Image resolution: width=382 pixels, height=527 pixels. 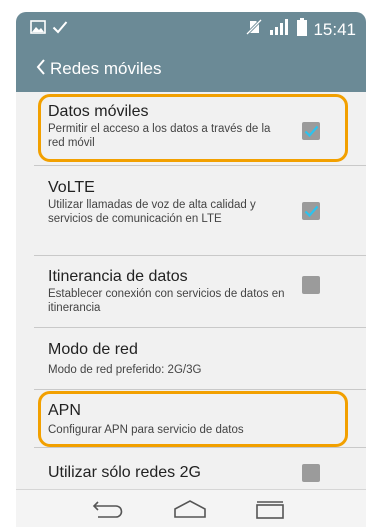 I want to click on highlight-mobile-data, so click(x=193, y=128).